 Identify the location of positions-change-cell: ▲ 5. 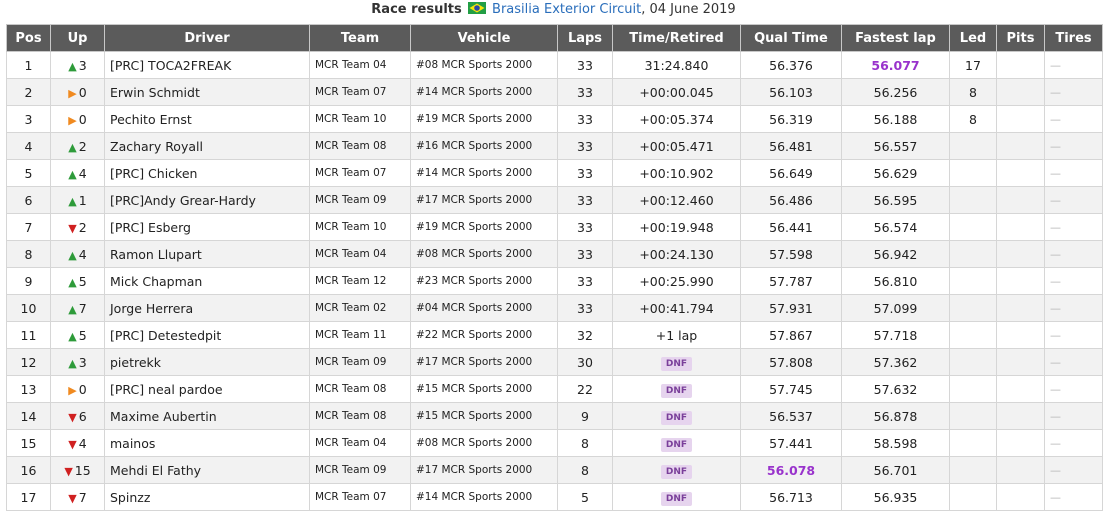
(77, 335).